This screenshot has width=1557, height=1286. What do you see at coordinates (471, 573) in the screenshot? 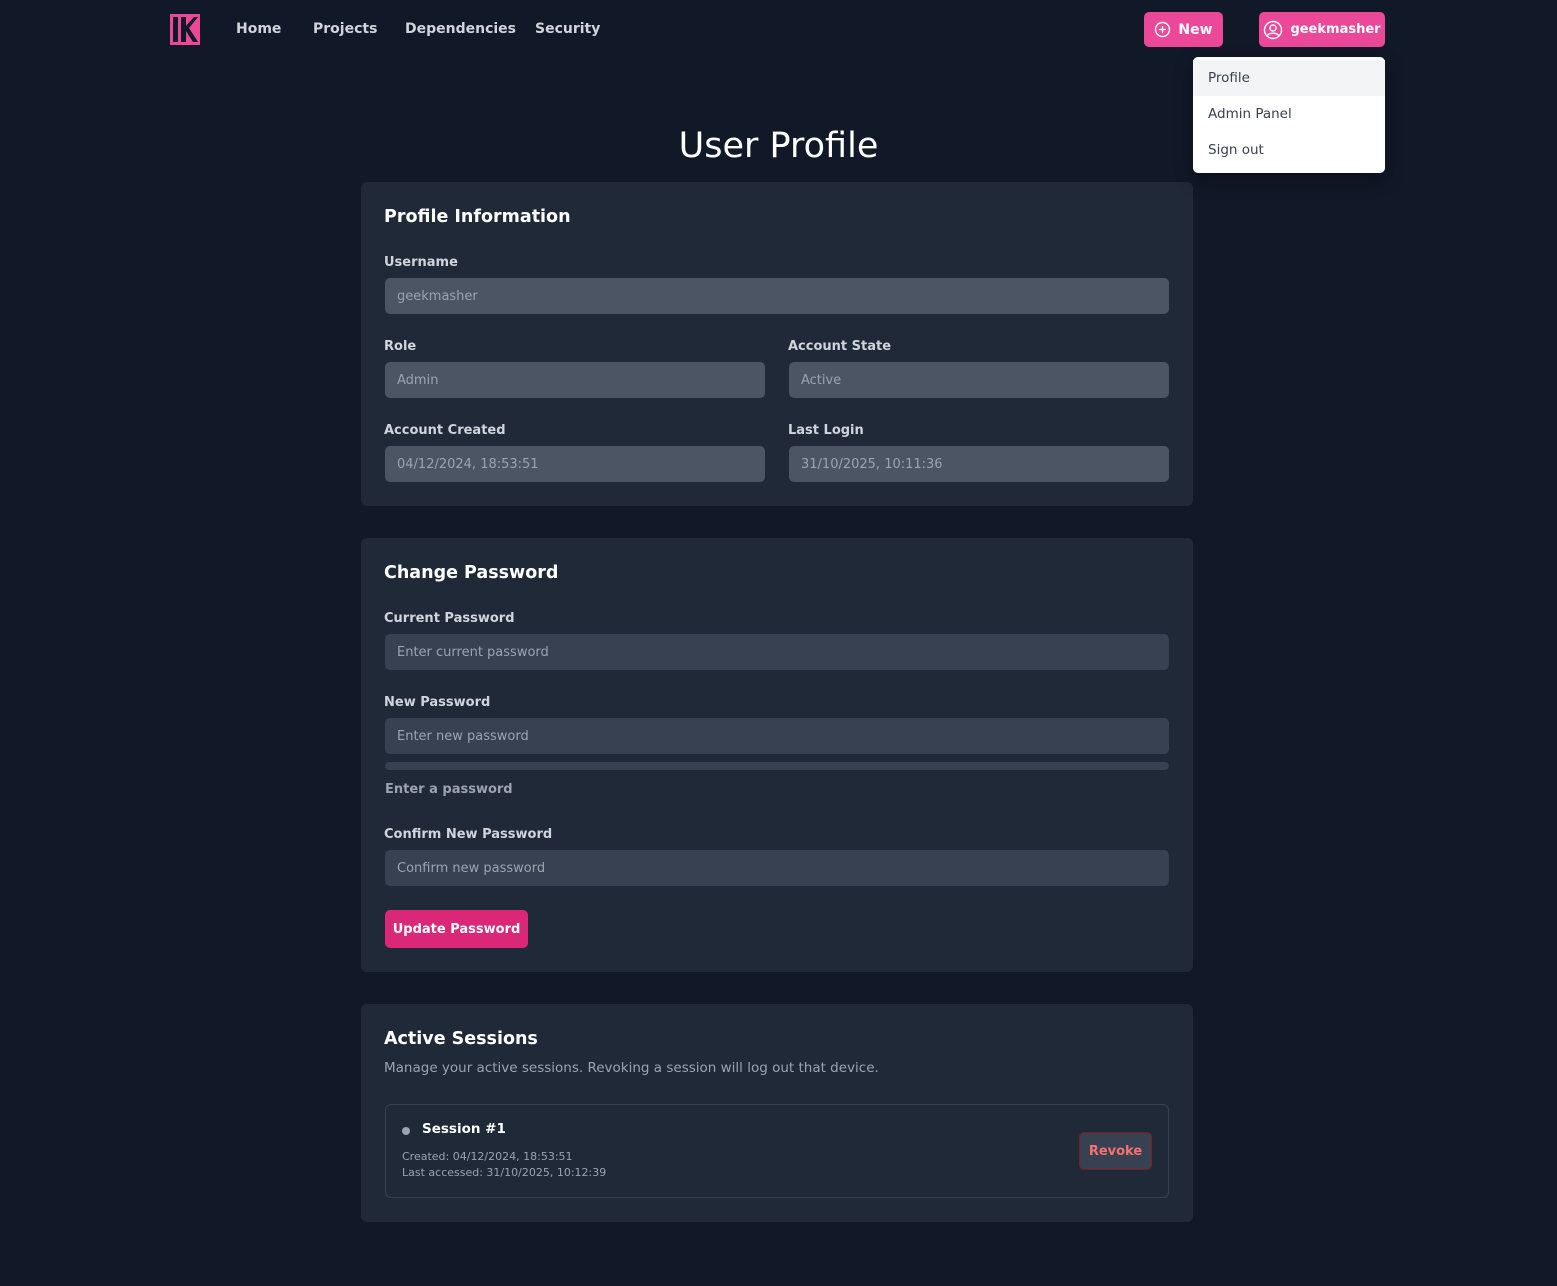
I see `change-password-title: Change Password` at bounding box center [471, 573].